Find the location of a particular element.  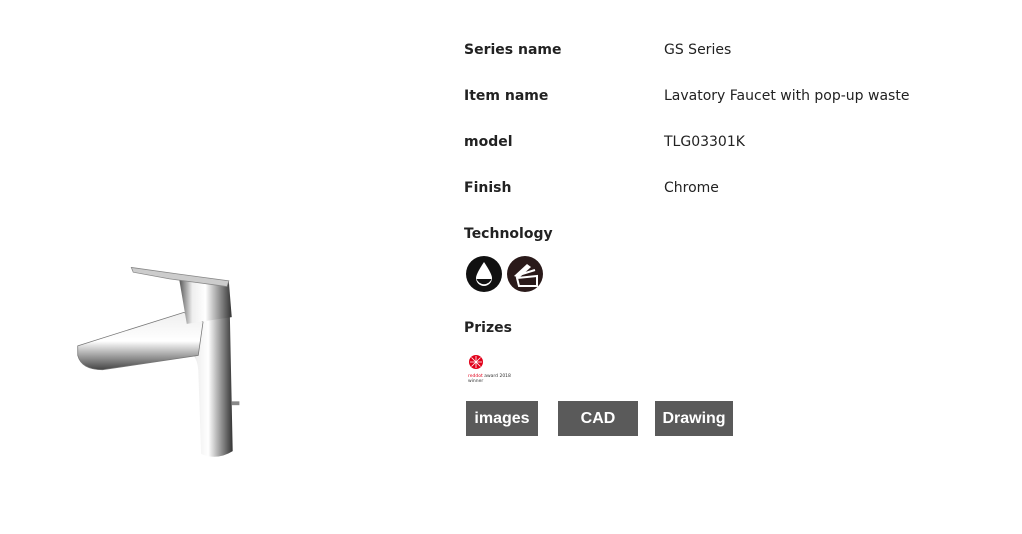

model-label: model is located at coordinates (488, 142).